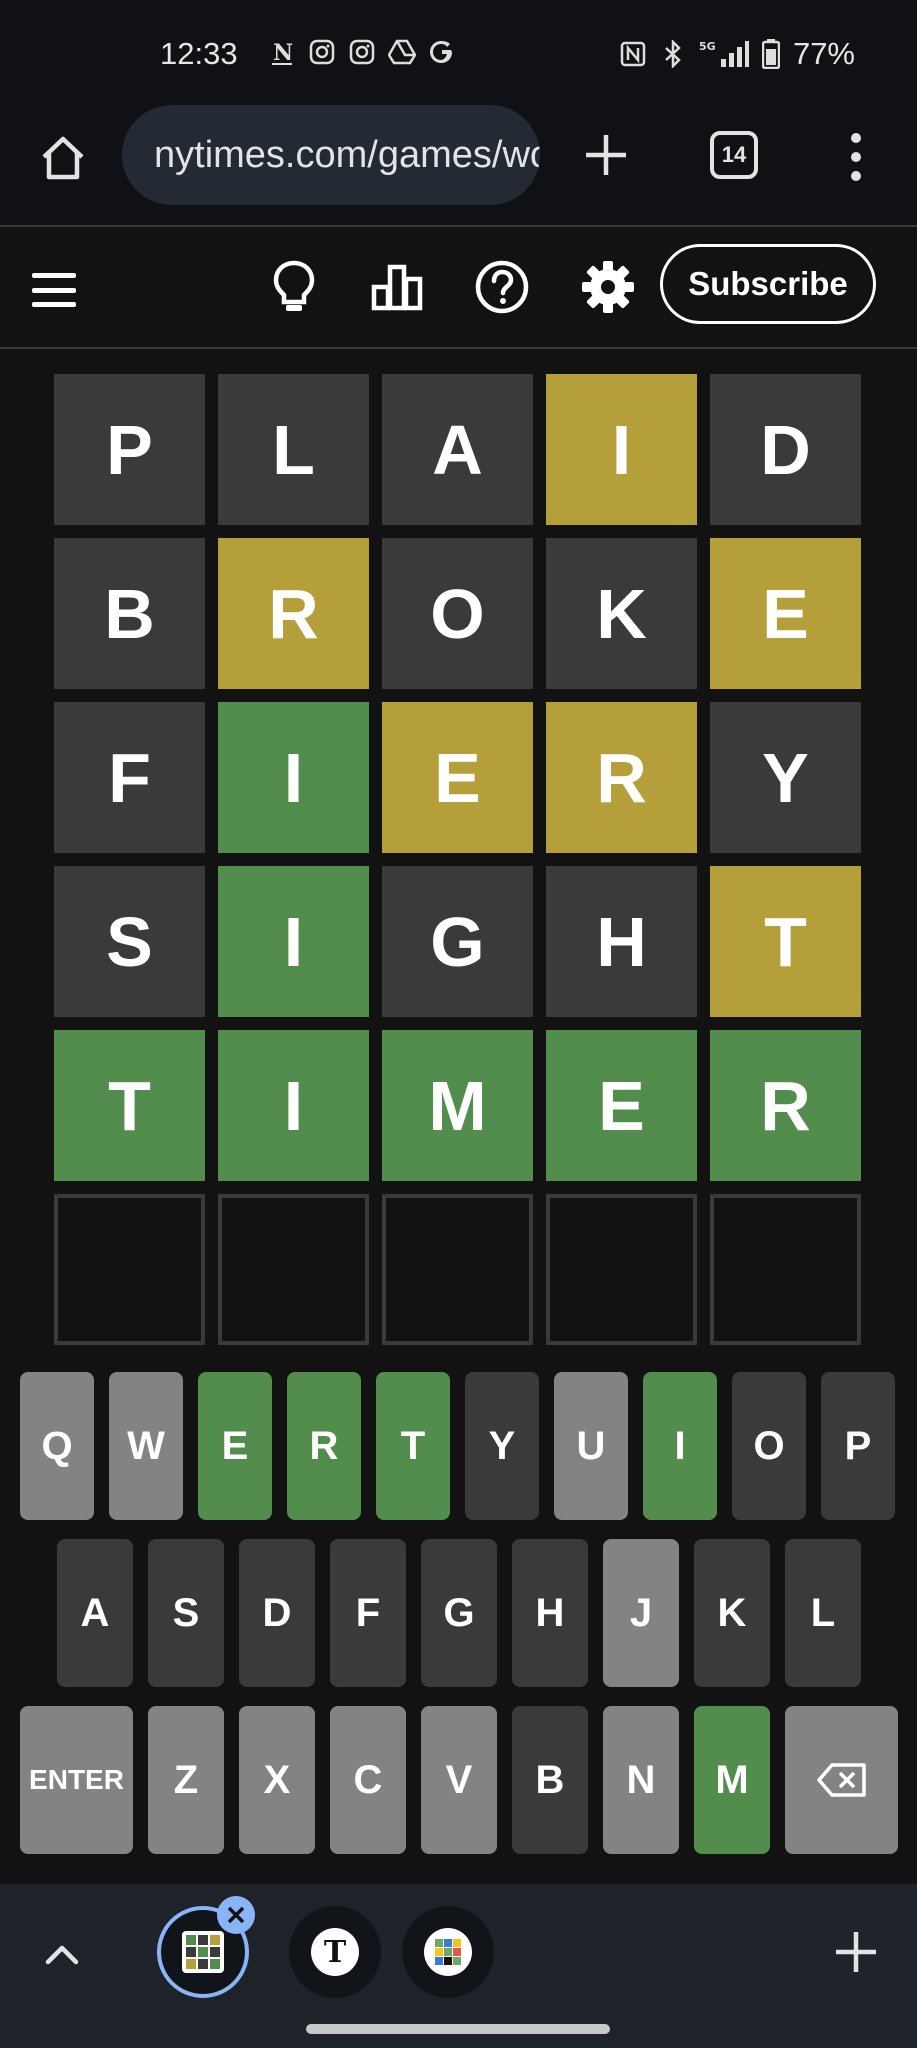 The image size is (917, 2048). Describe the element at coordinates (732, 1780) in the screenshot. I see `key-m: M` at that location.